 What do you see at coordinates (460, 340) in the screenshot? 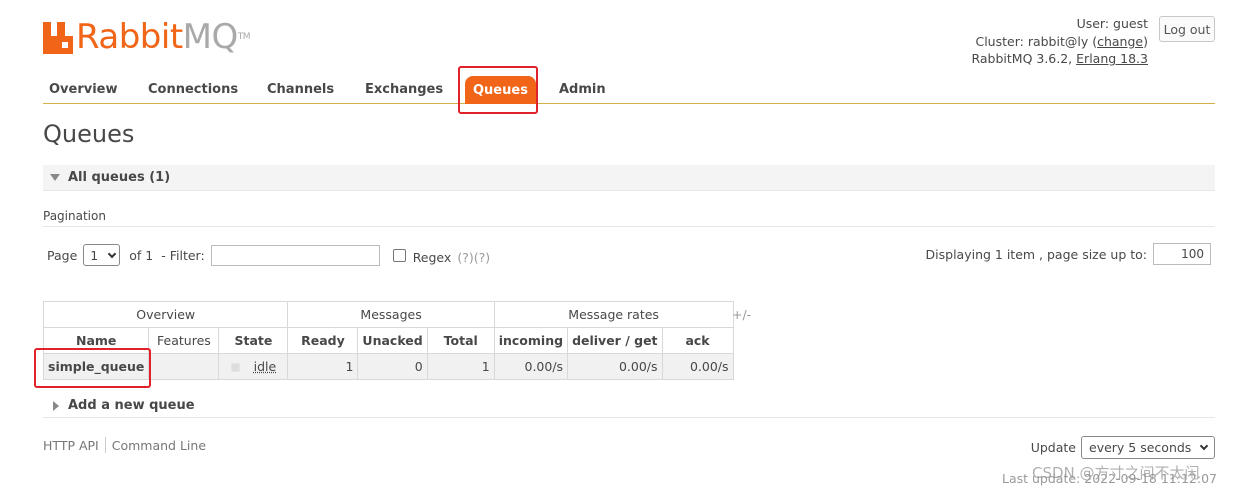
I see `column-header-total: Total` at bounding box center [460, 340].